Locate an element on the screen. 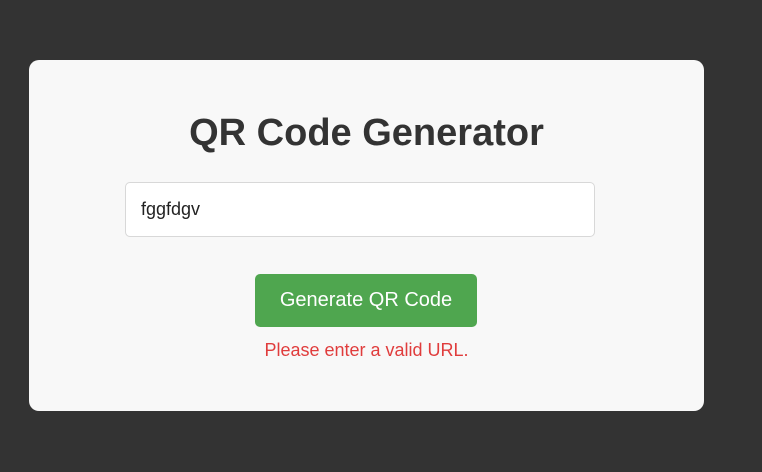  error-message: Please enter a valid URL. is located at coordinates (366, 350).